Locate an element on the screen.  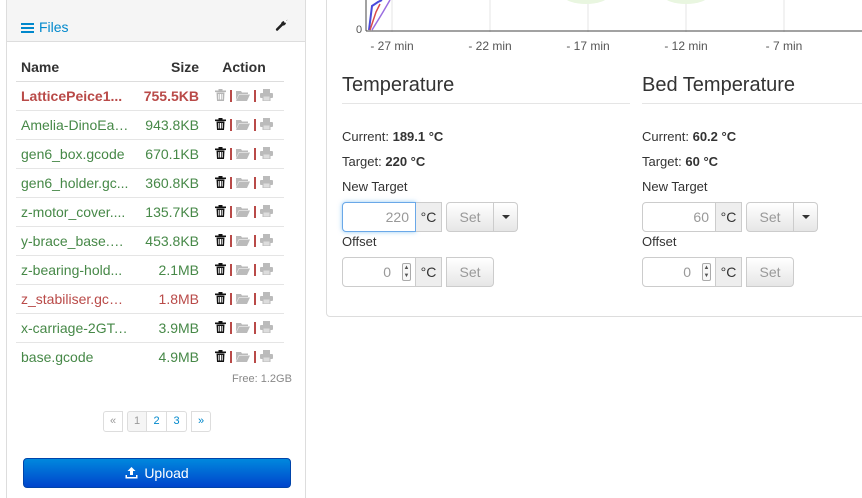
temperature-current-value: 189.1 °C is located at coordinates (418, 136).